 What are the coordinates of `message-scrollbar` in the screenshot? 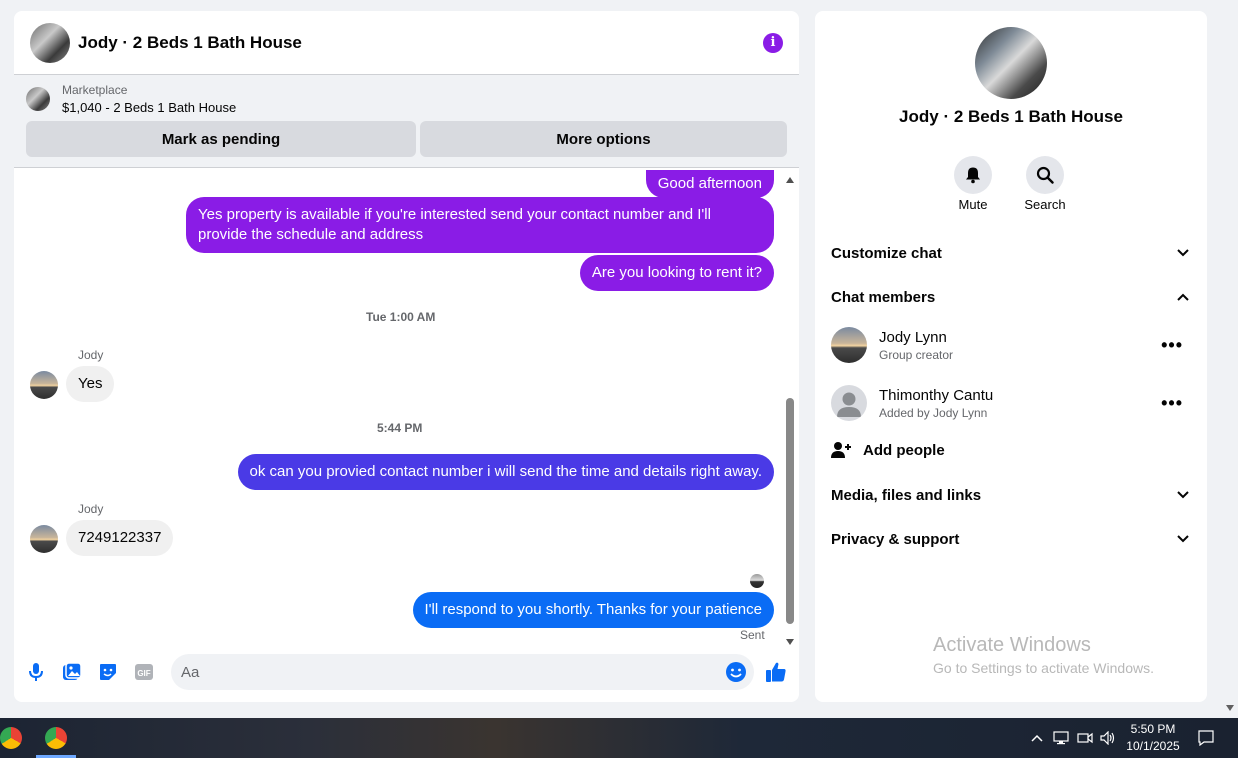 It's located at (790, 409).